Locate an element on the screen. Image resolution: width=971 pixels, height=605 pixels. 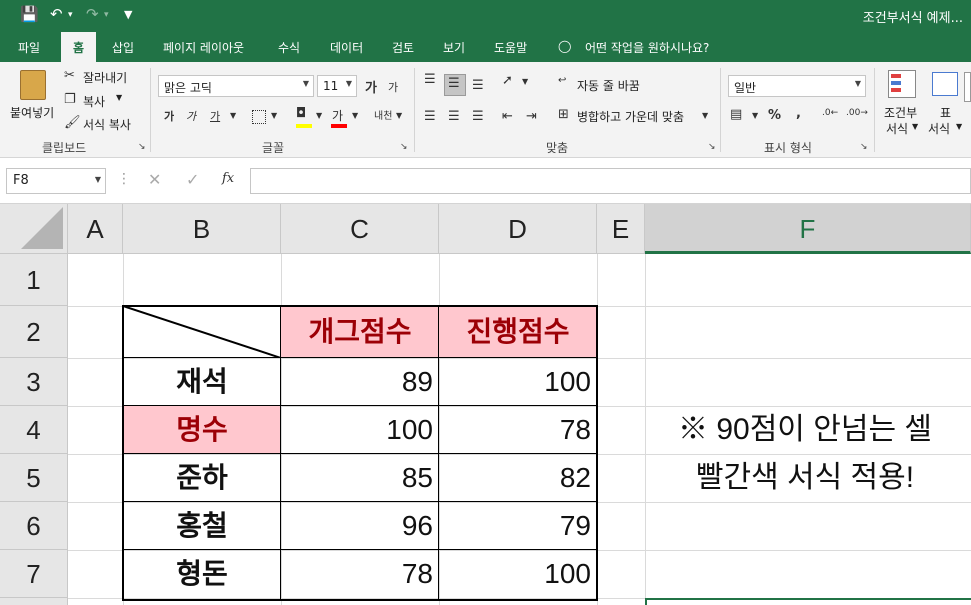
underline-dropdown-icon: ▼ is located at coordinates (233, 115).